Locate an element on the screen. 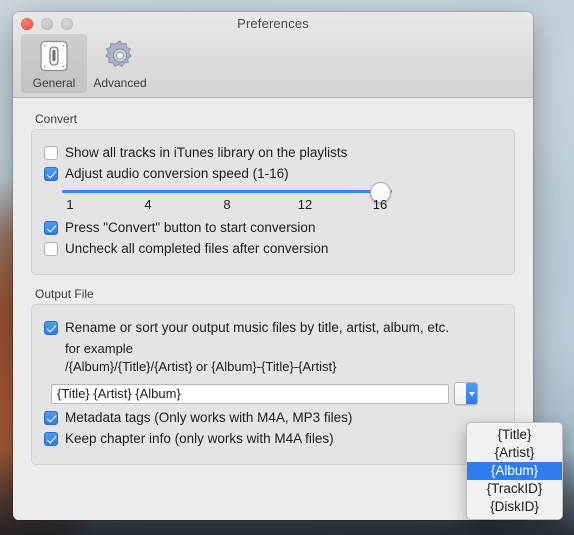  titlebar: Preferences is located at coordinates (273, 23).